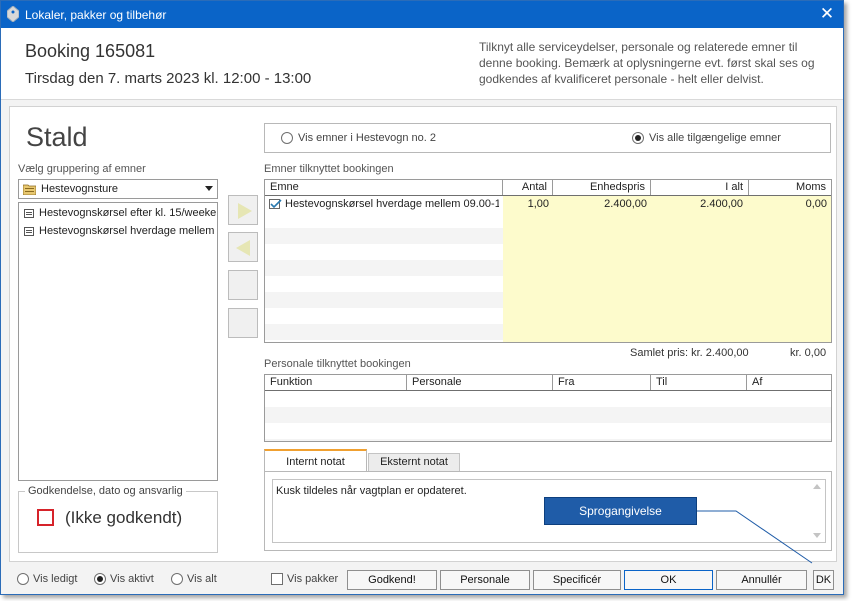 Image resolution: width=852 pixels, height=601 pixels. Describe the element at coordinates (808, 353) in the screenshot. I see `total-moms: kr. 0,00` at that location.